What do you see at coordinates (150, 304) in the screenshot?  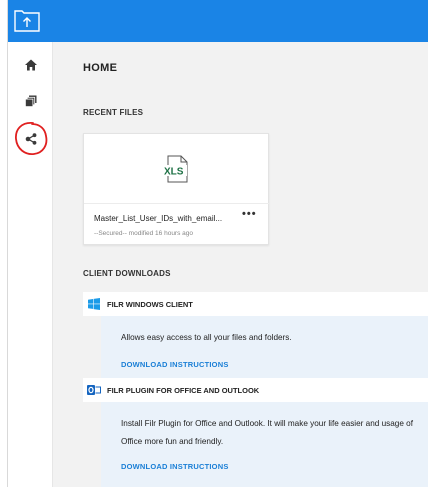 I see `download-item-title: FILR WINDOWS CLIENT` at bounding box center [150, 304].